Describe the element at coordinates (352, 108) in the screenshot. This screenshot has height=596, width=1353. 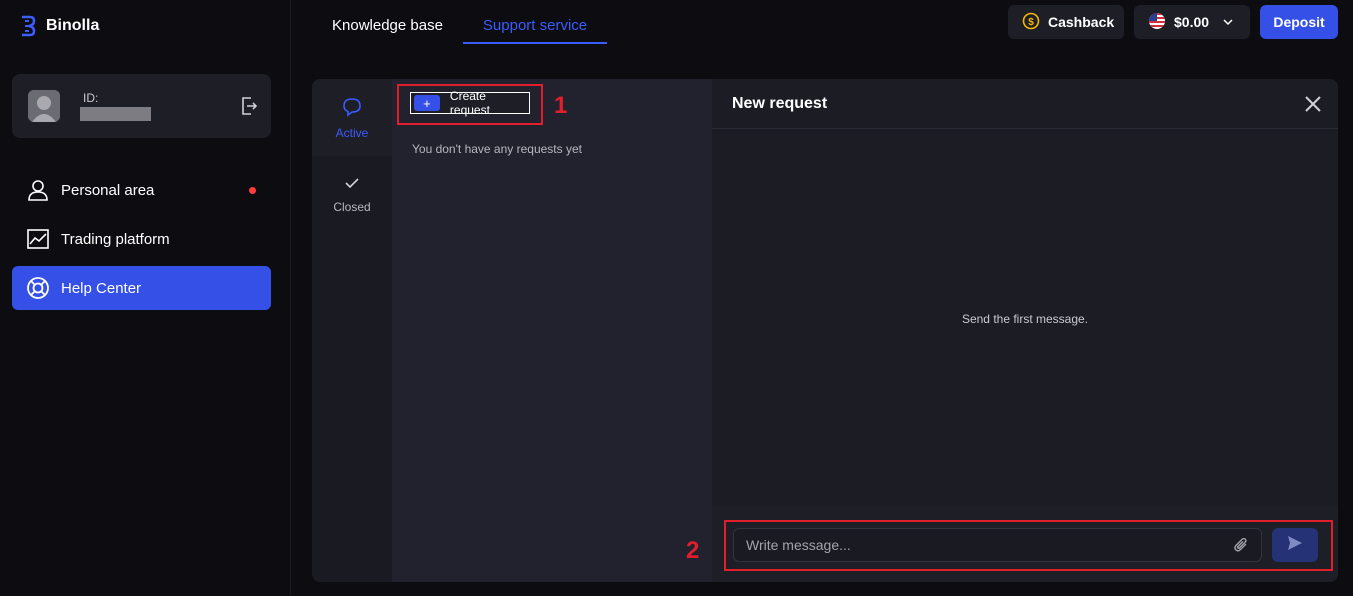
I see `chat-bubble-icon` at that location.